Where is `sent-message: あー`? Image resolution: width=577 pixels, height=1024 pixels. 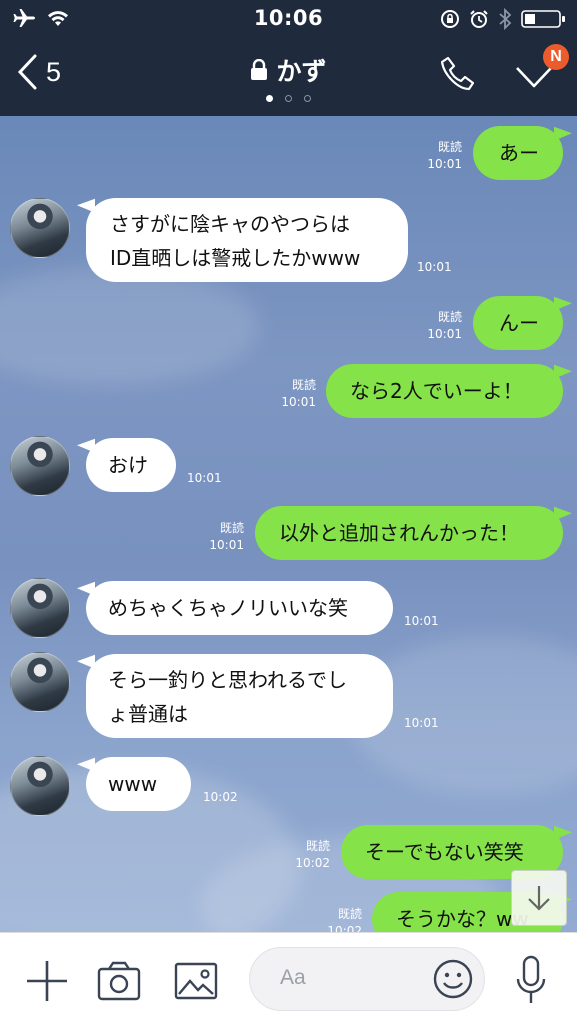 sent-message: あー is located at coordinates (522, 153).